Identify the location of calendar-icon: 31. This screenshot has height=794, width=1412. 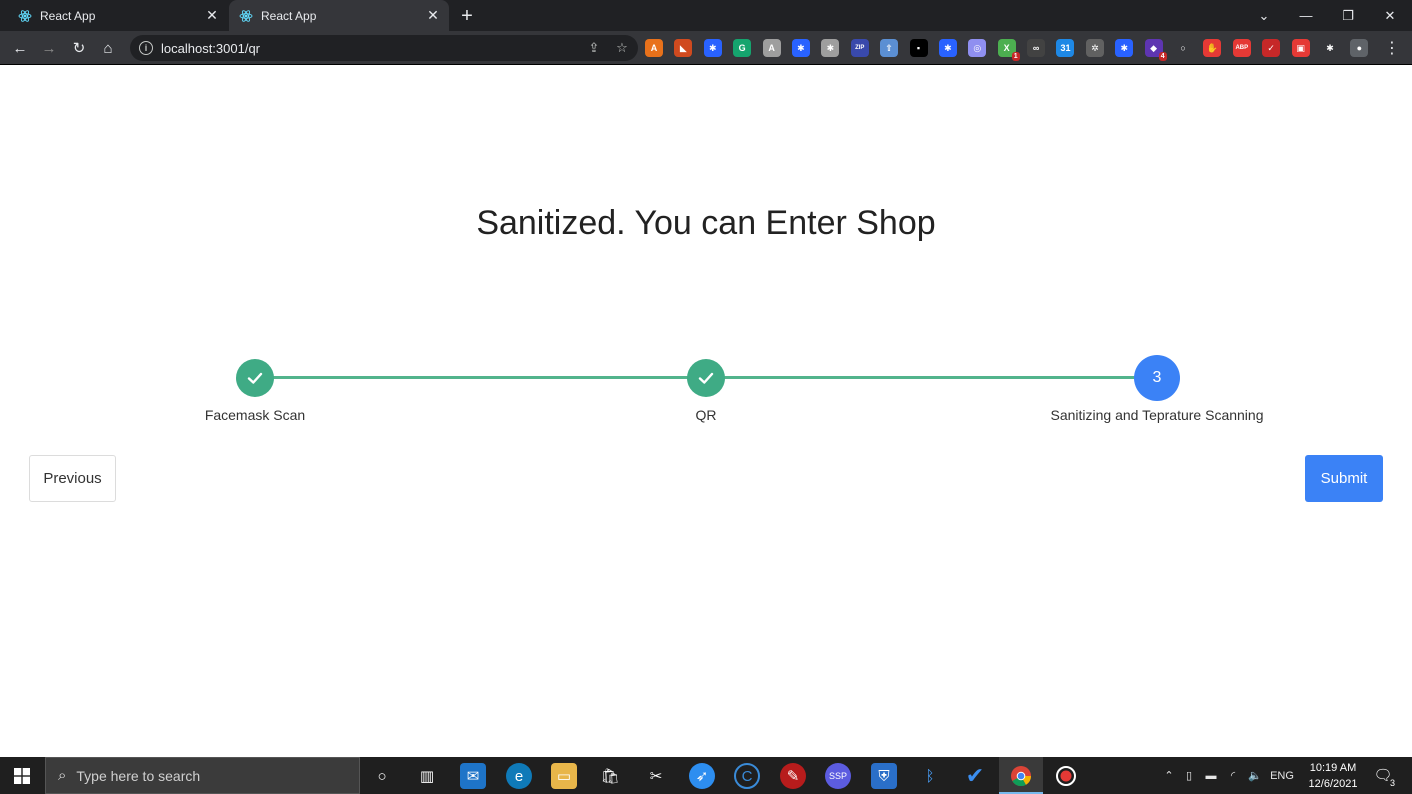
(1065, 48).